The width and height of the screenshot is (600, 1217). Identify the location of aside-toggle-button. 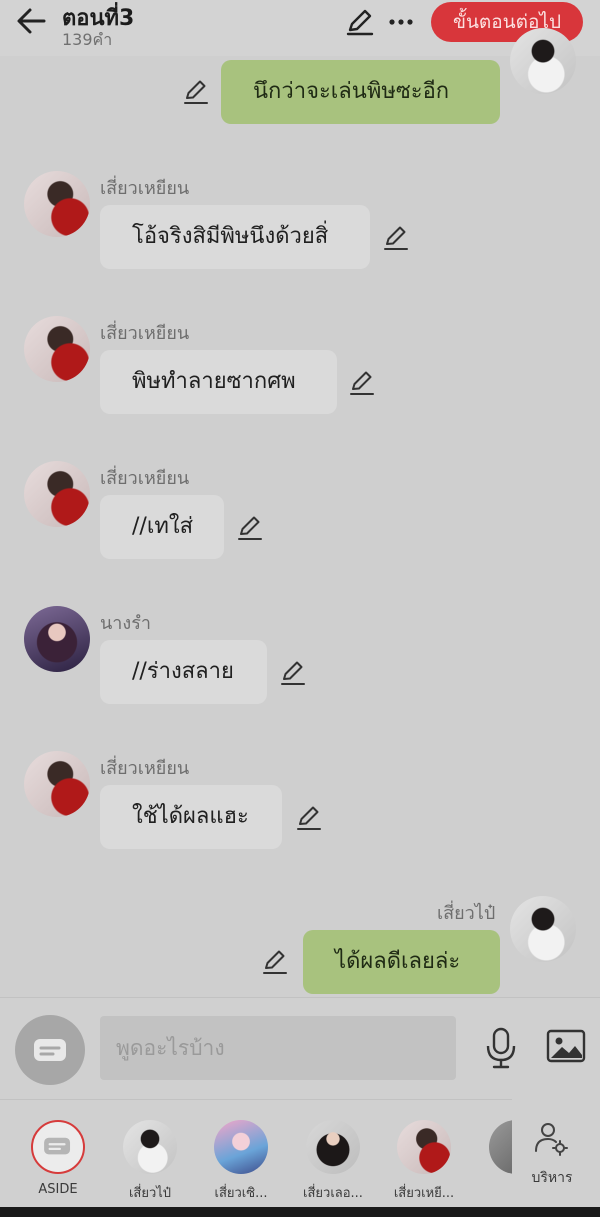
(50, 1050).